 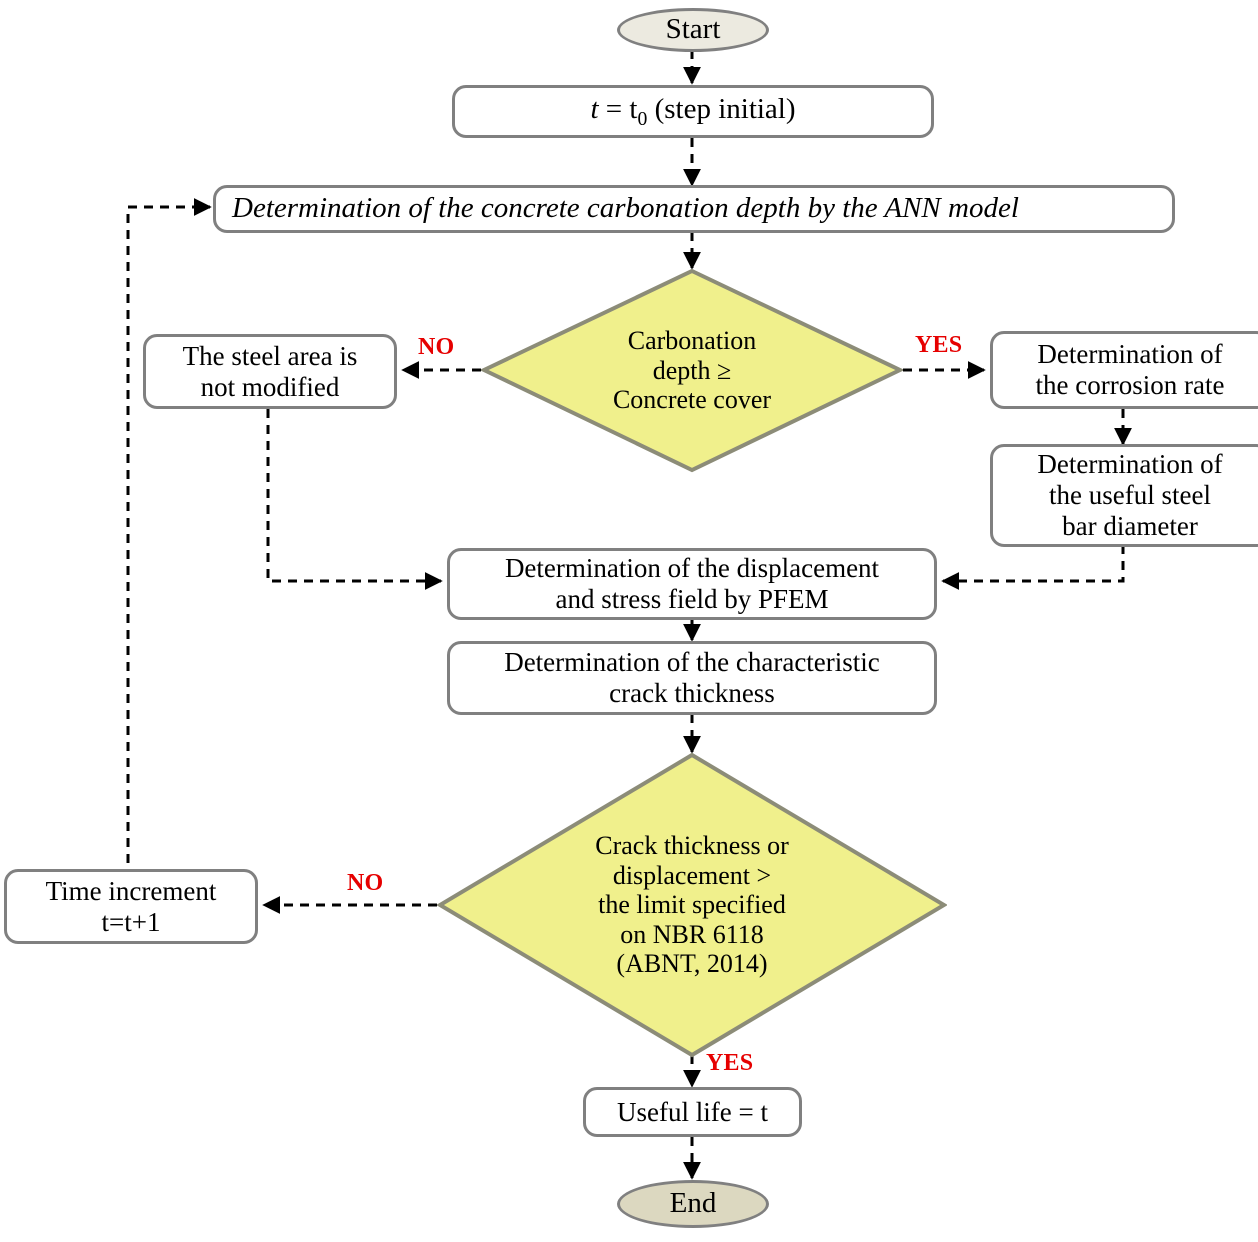 I want to click on node-time-increment: Time increment t=t+1, so click(x=131, y=906).